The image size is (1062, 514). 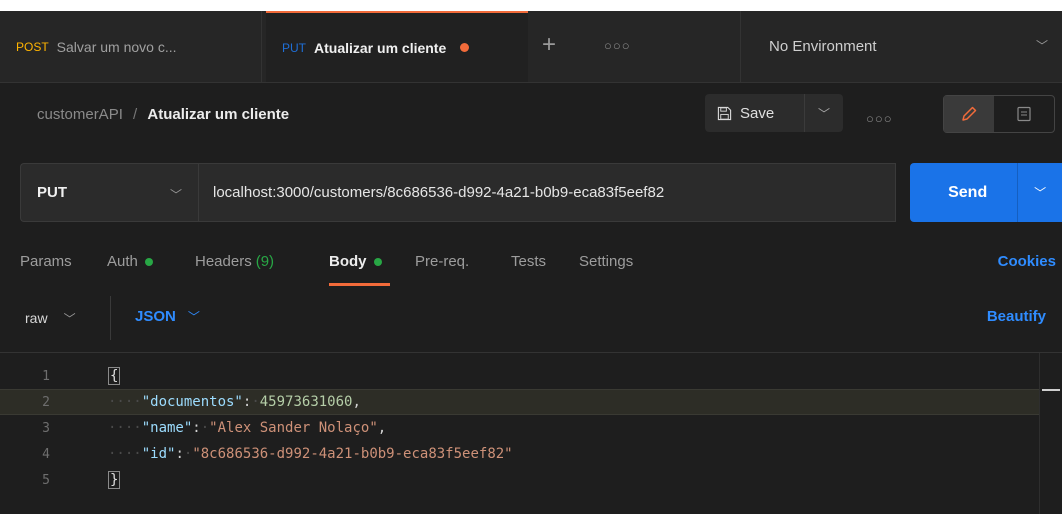 I want to click on tab-tests: Tests, so click(x=528, y=261).